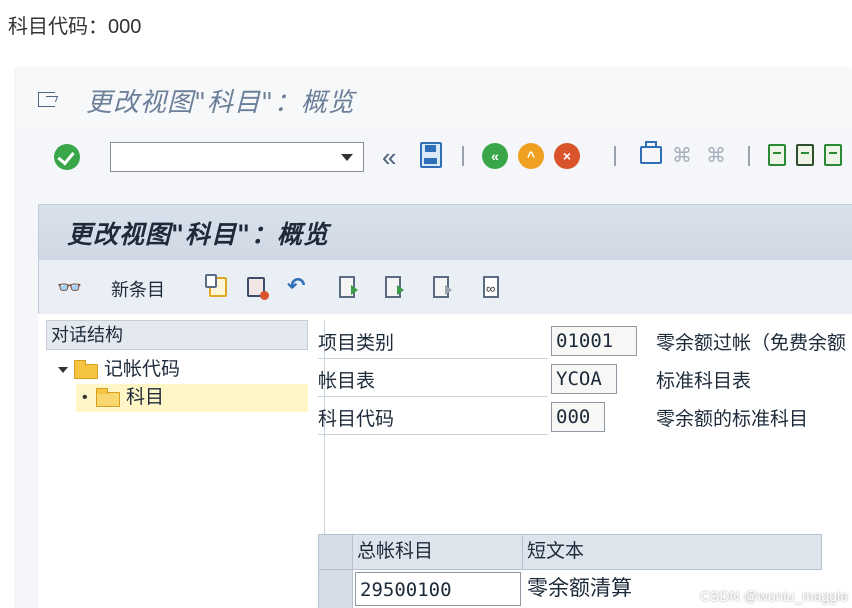 This screenshot has height=608, width=852. What do you see at coordinates (433, 420) in the screenshot?
I see `field-label: 科目代码` at bounding box center [433, 420].